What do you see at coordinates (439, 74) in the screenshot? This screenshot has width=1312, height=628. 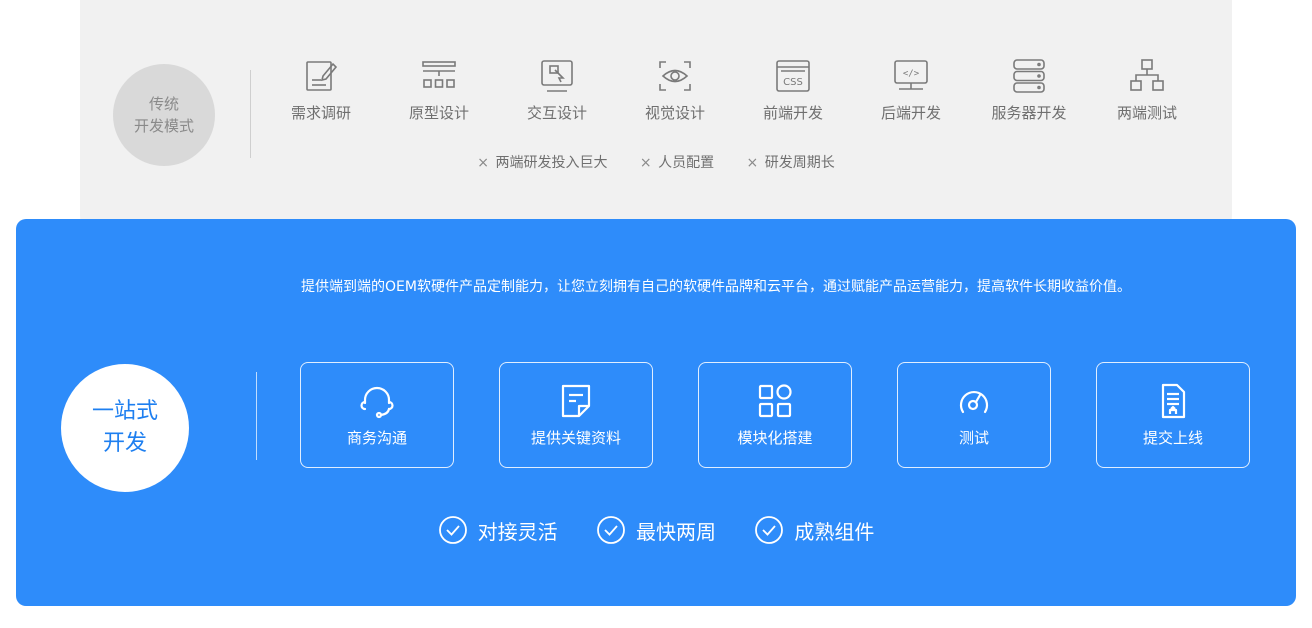 I see `layout-icon` at bounding box center [439, 74].